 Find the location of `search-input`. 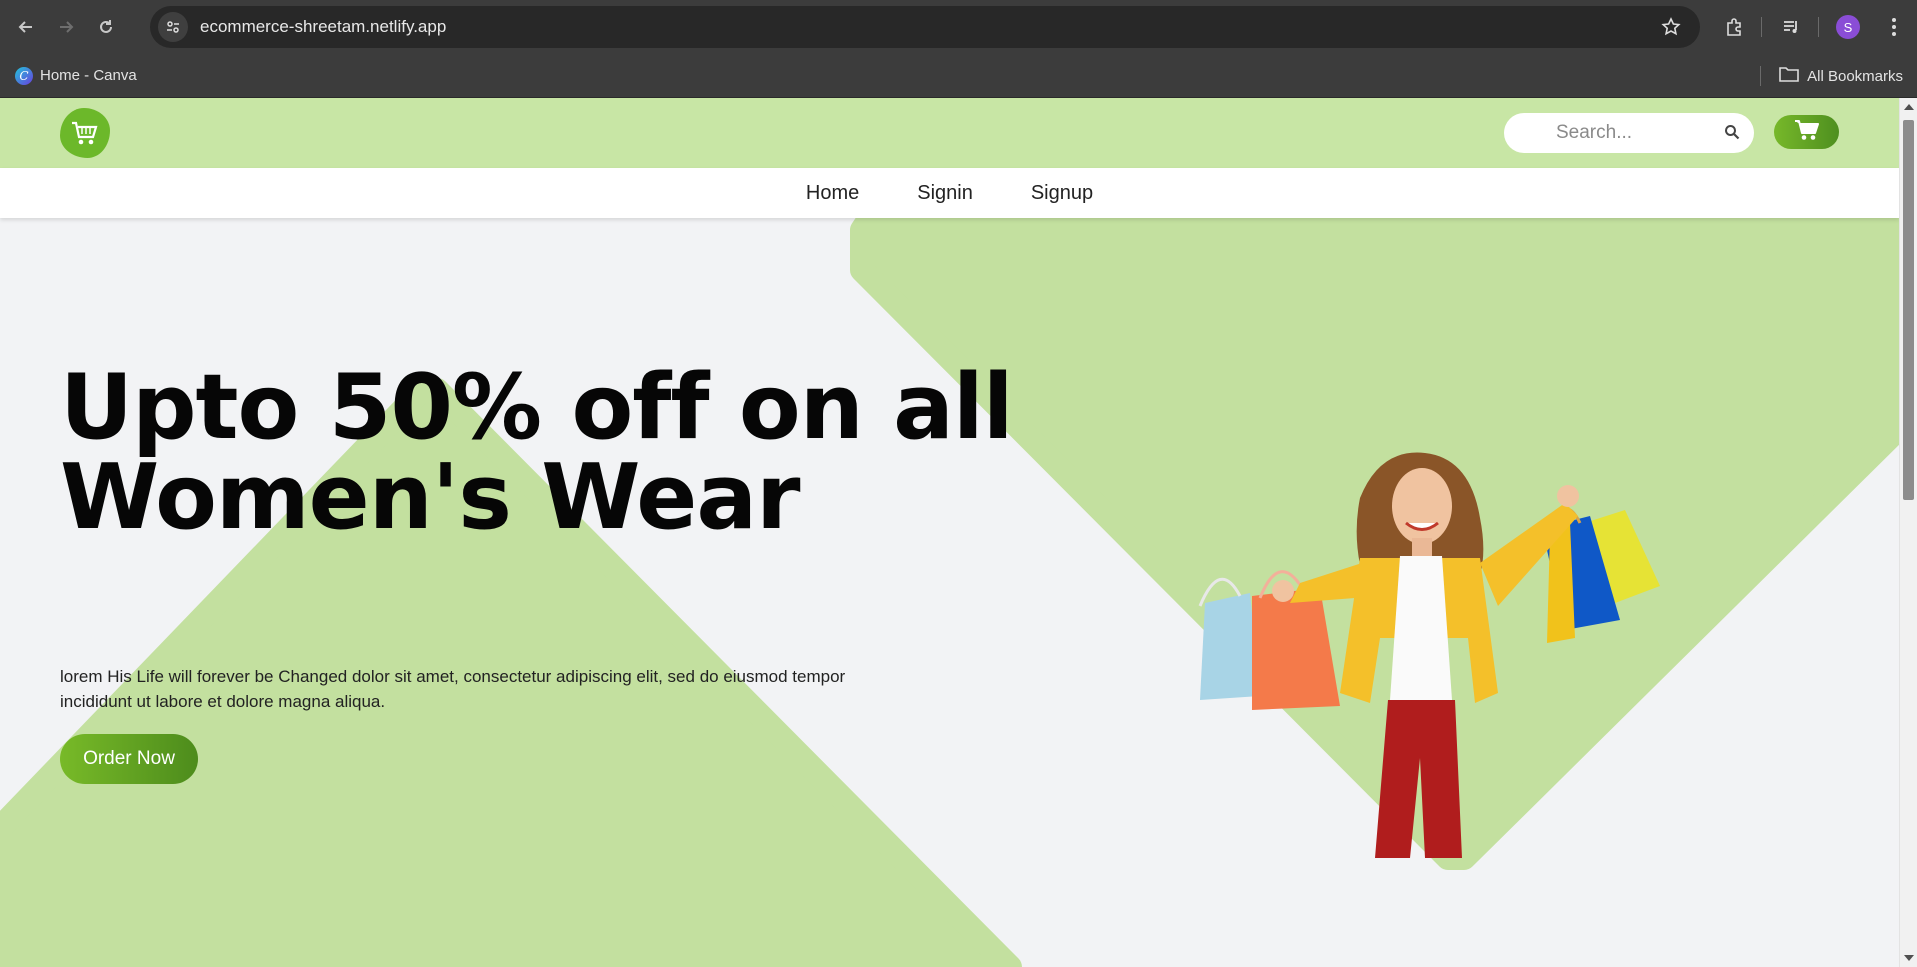

search-input is located at coordinates (1631, 133).